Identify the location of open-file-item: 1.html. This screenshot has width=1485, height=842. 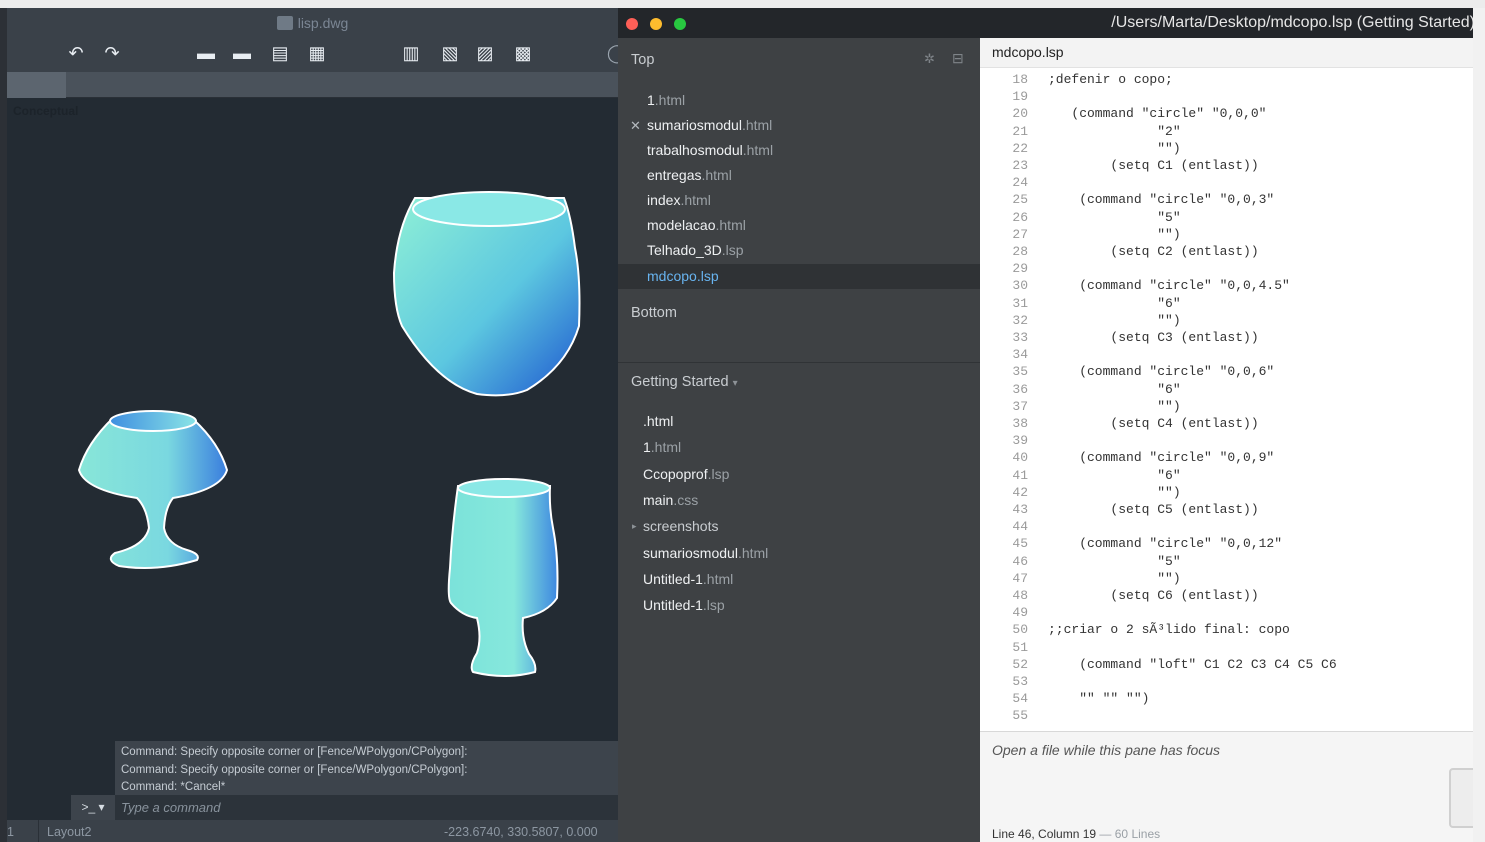
(799, 100).